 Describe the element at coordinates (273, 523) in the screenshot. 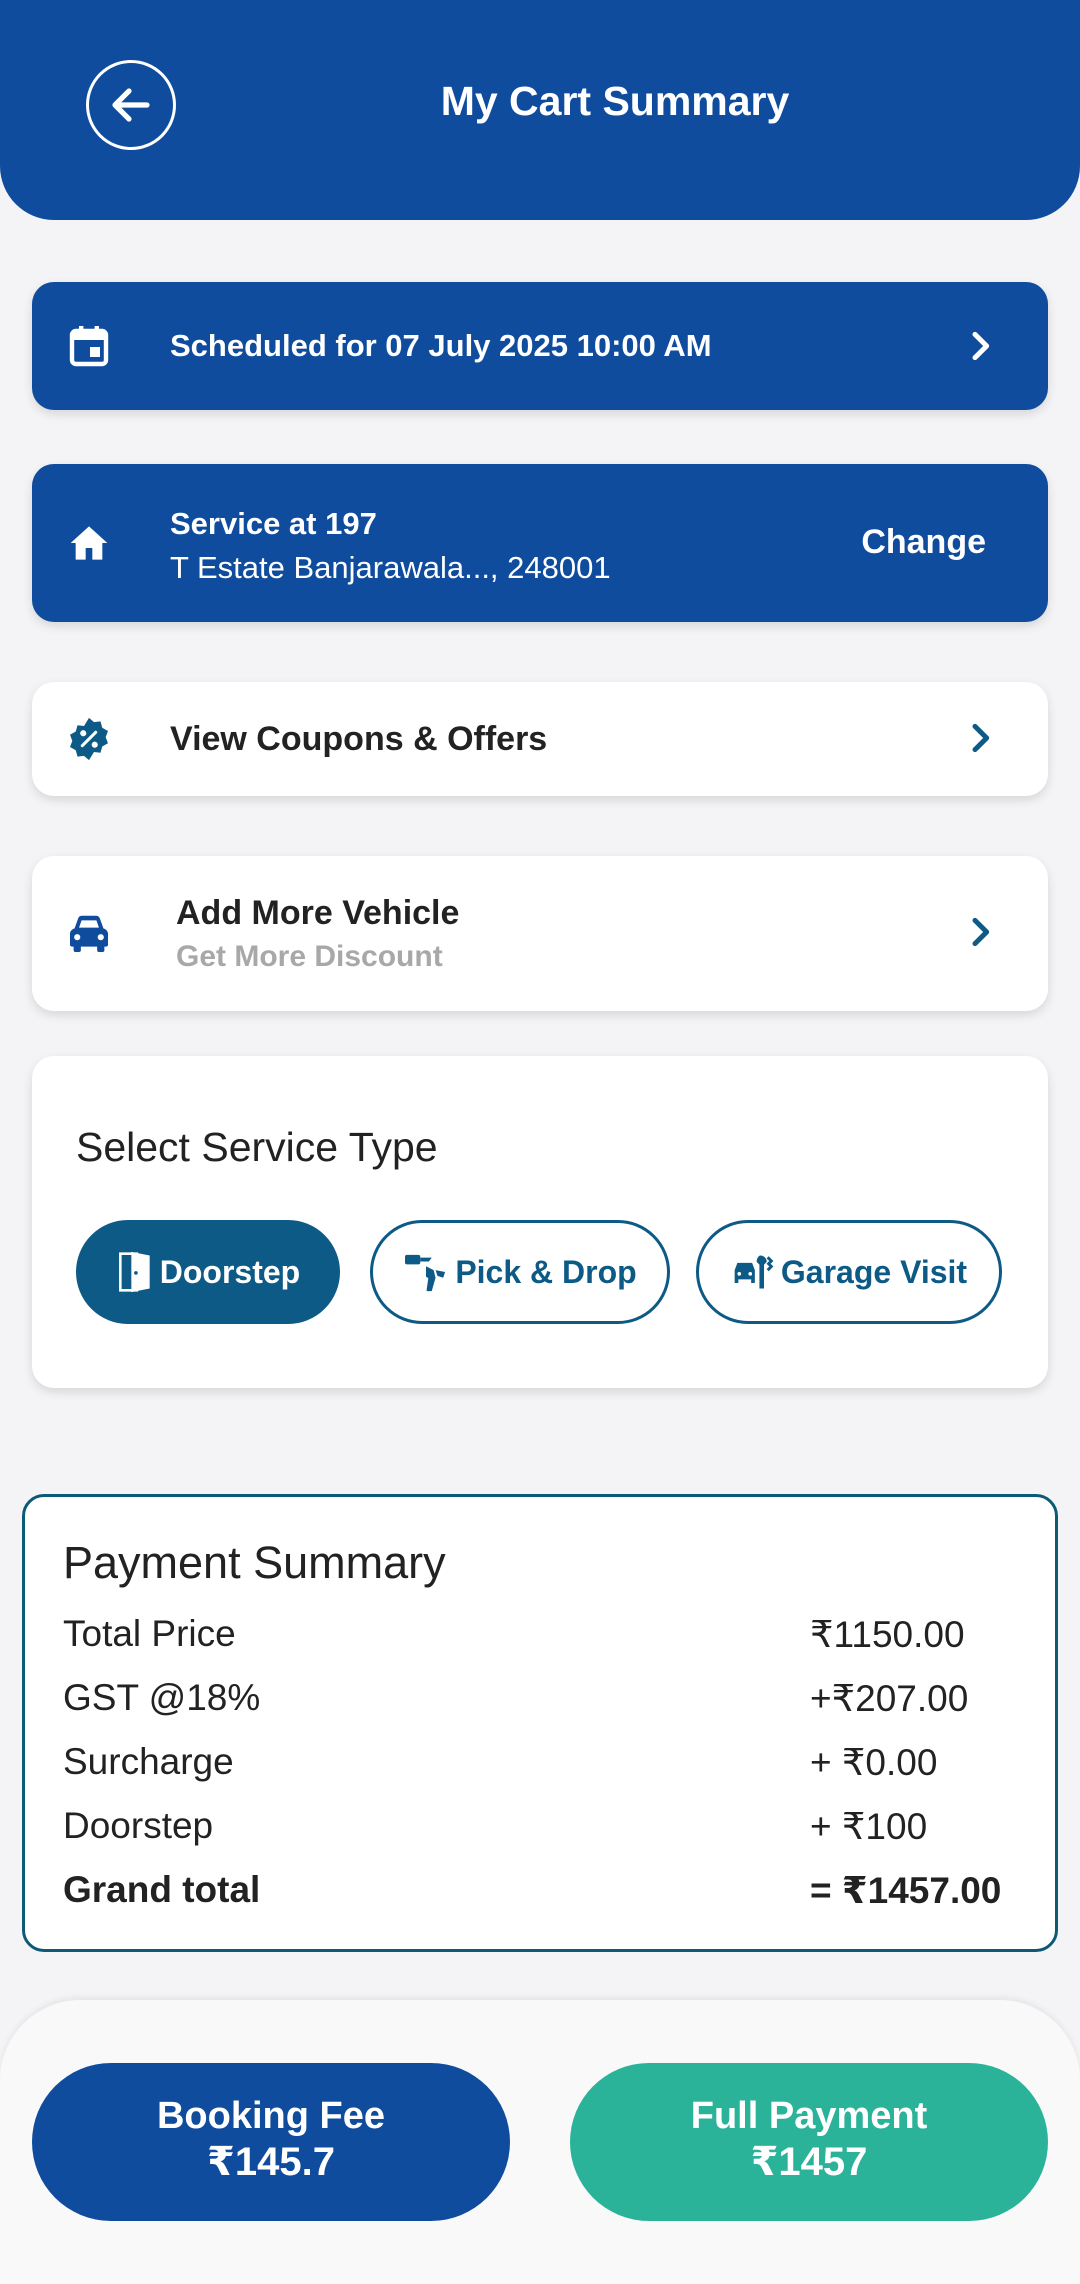

I see `address-line-1: Service at 197` at that location.